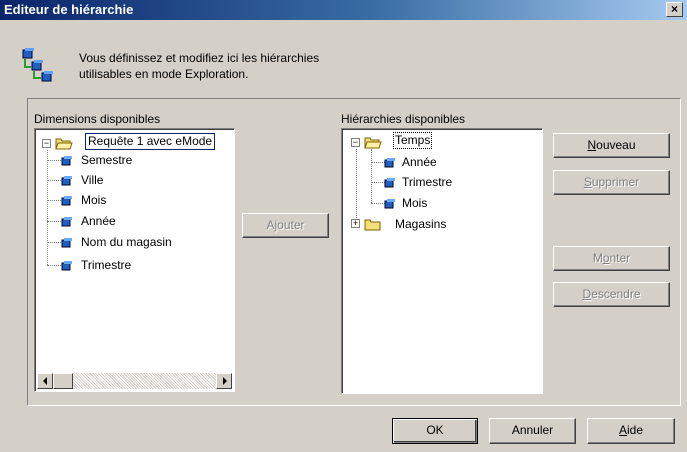 The image size is (687, 452). Describe the element at coordinates (285, 225) in the screenshot. I see `add-button: Ajouter` at that location.